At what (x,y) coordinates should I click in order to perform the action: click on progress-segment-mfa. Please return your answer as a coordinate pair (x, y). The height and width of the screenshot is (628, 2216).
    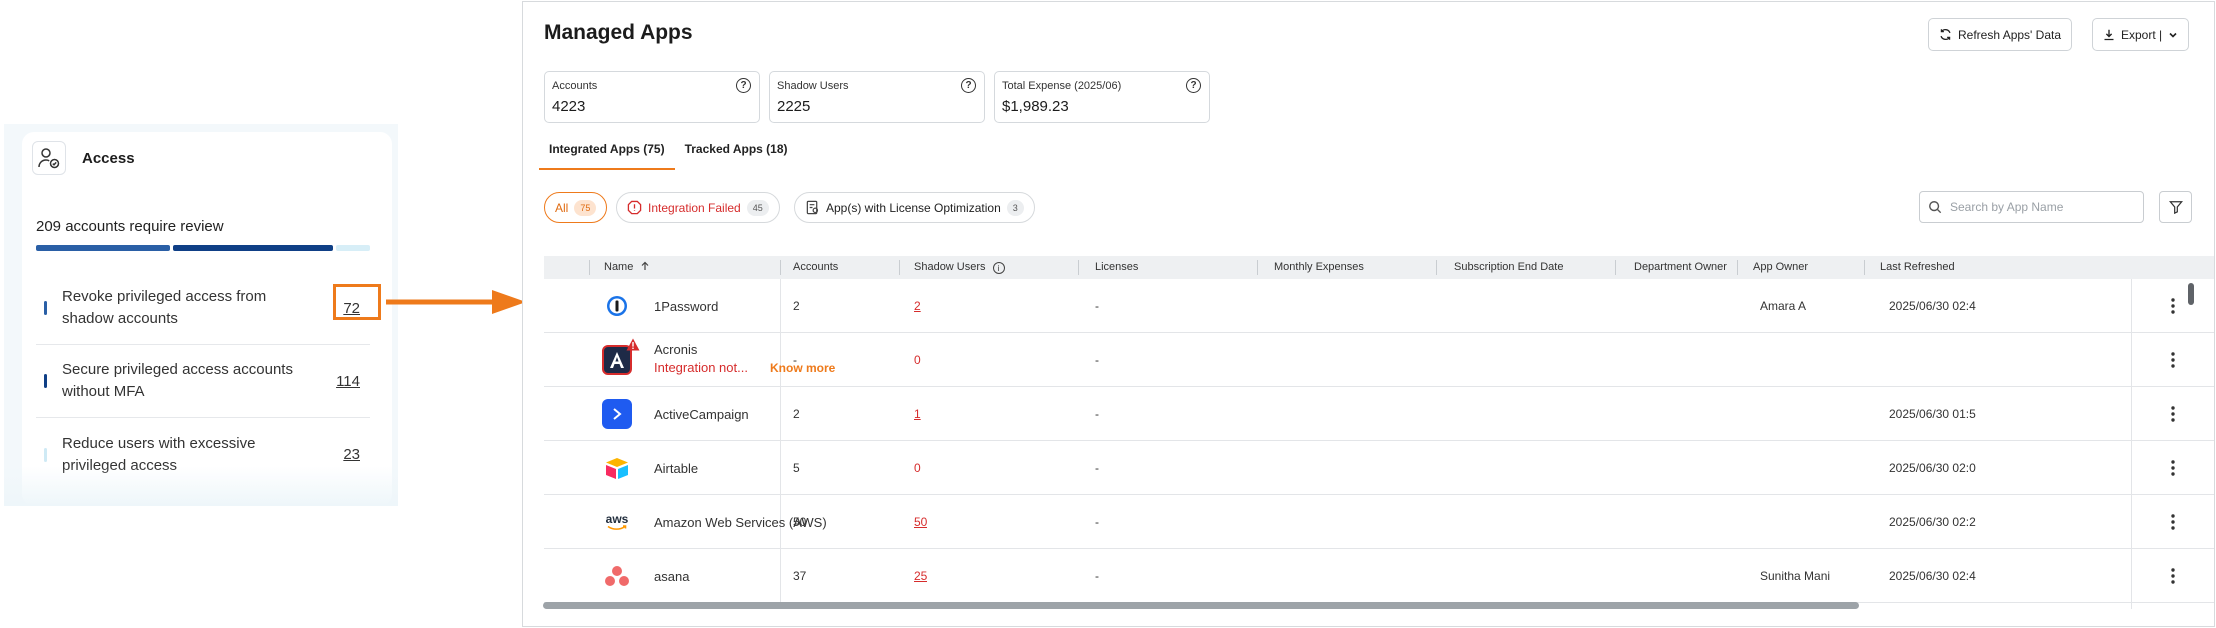
    Looking at the image, I should click on (253, 248).